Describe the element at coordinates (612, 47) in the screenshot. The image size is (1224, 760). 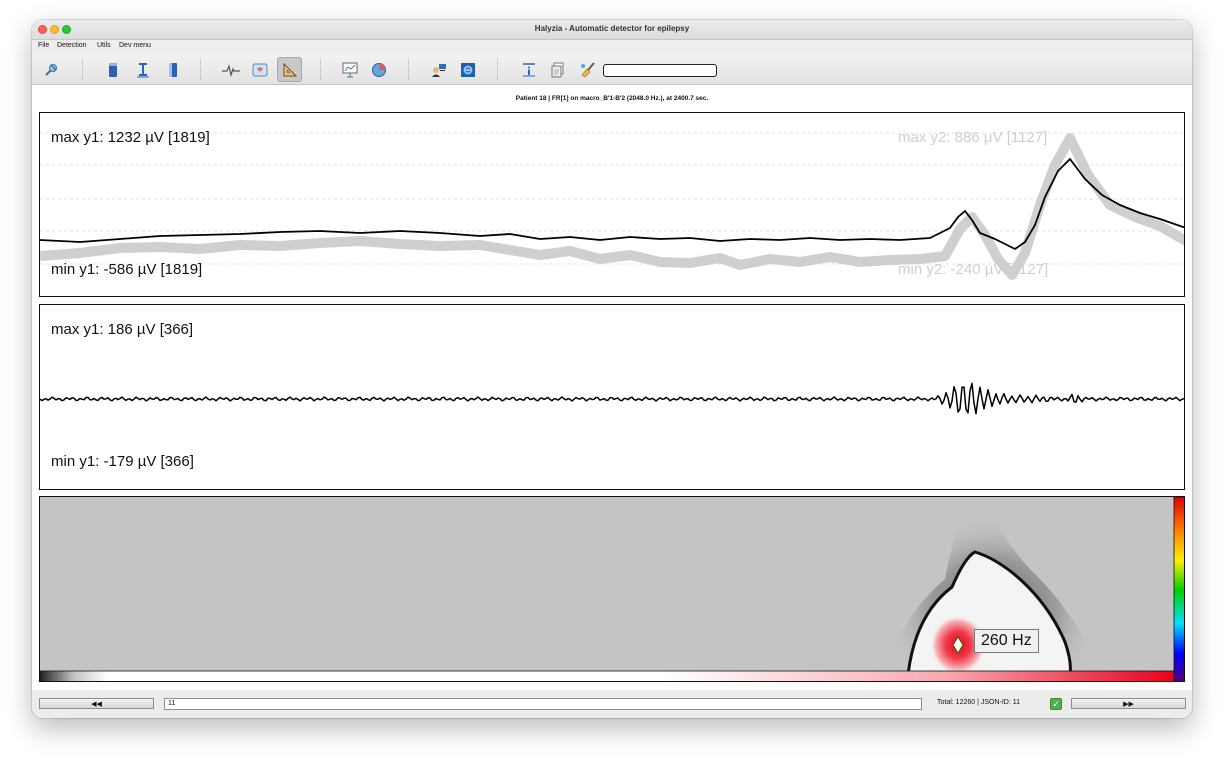
I see `menu-bar: File Detection Utils Dev menu` at that location.